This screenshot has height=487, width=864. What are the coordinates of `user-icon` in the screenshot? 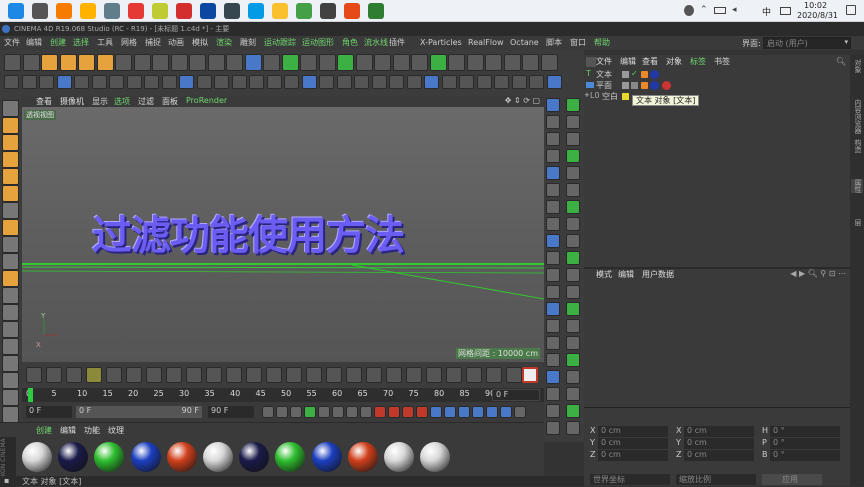 It's located at (112, 11).